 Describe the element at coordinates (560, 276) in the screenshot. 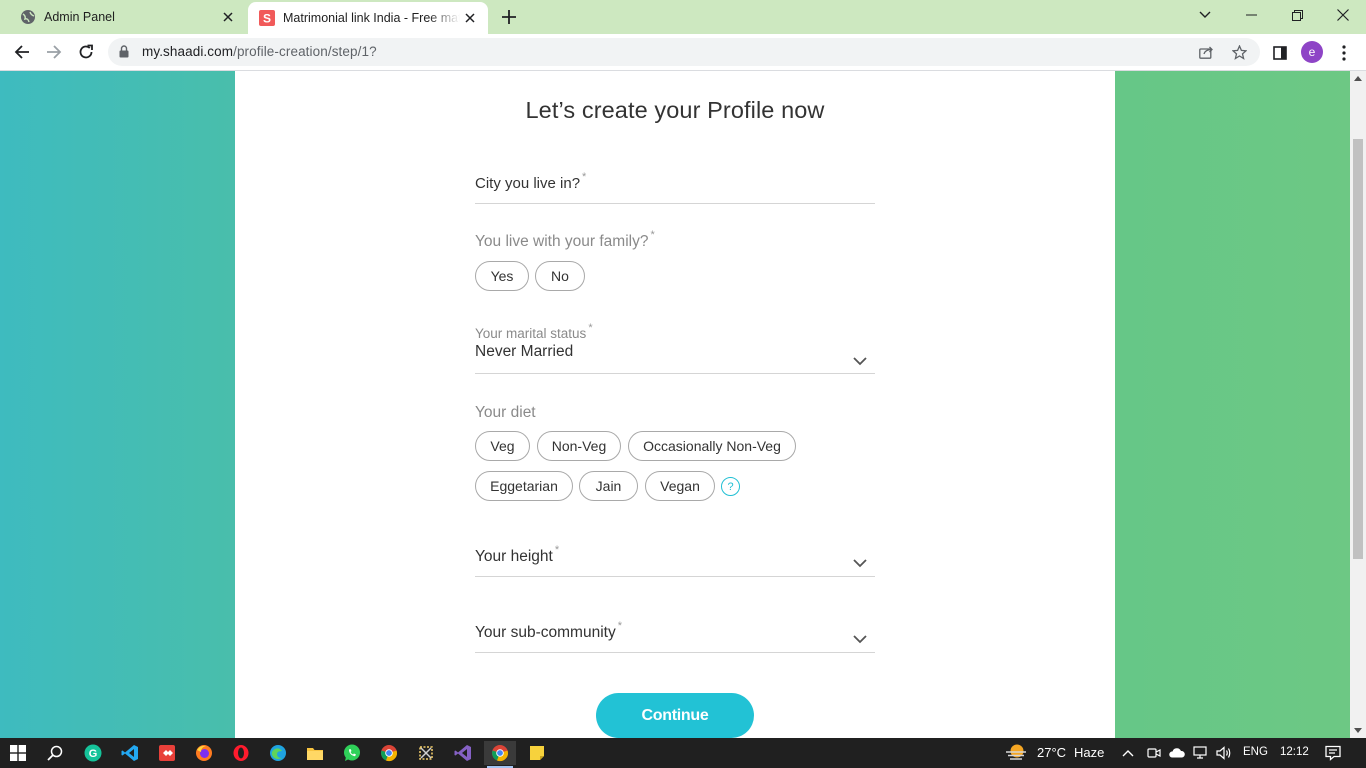

I see `family-no-option: No` at that location.